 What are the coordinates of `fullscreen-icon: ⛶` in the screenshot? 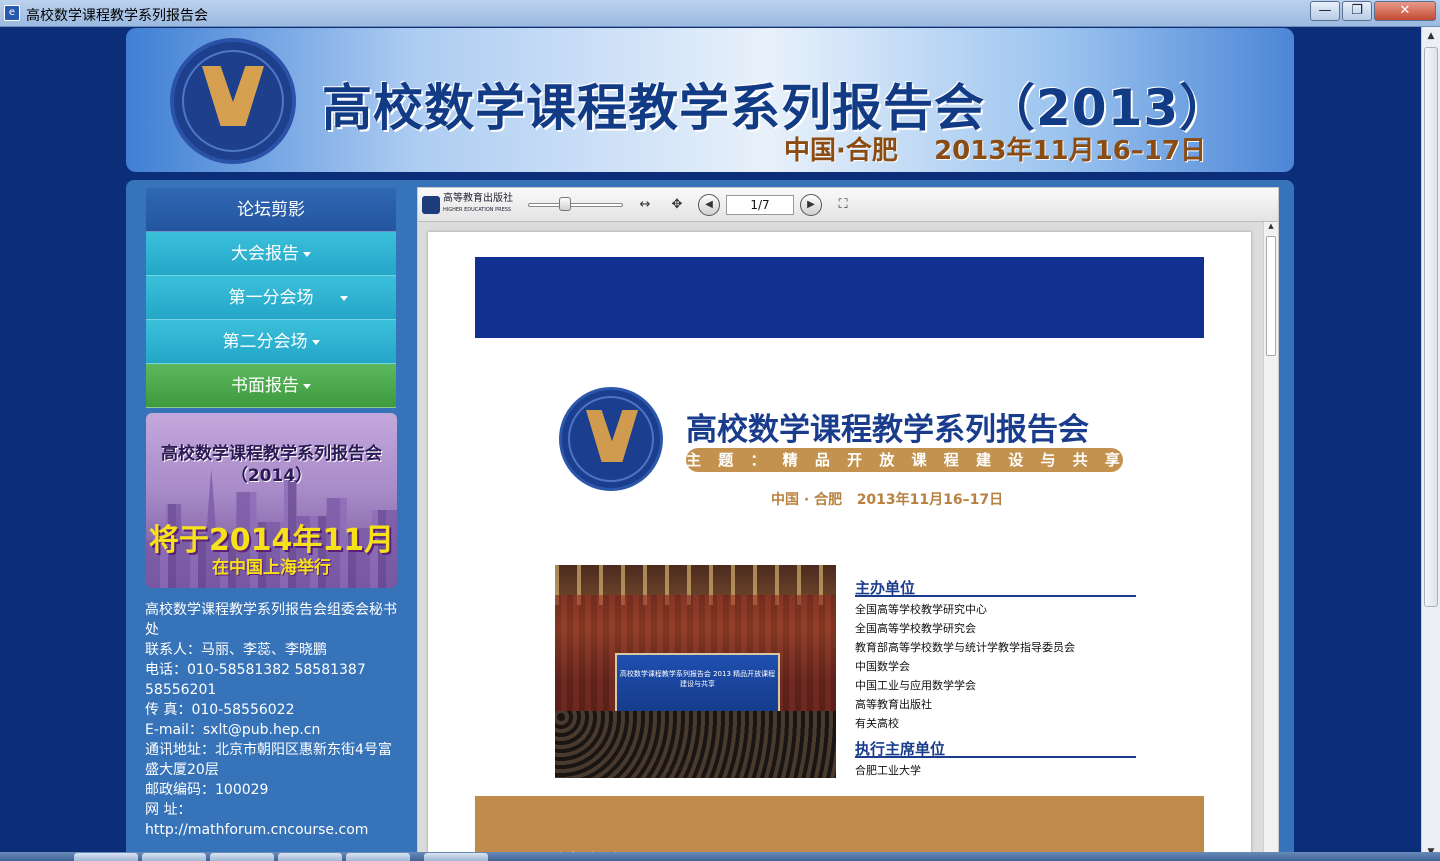 It's located at (843, 205).